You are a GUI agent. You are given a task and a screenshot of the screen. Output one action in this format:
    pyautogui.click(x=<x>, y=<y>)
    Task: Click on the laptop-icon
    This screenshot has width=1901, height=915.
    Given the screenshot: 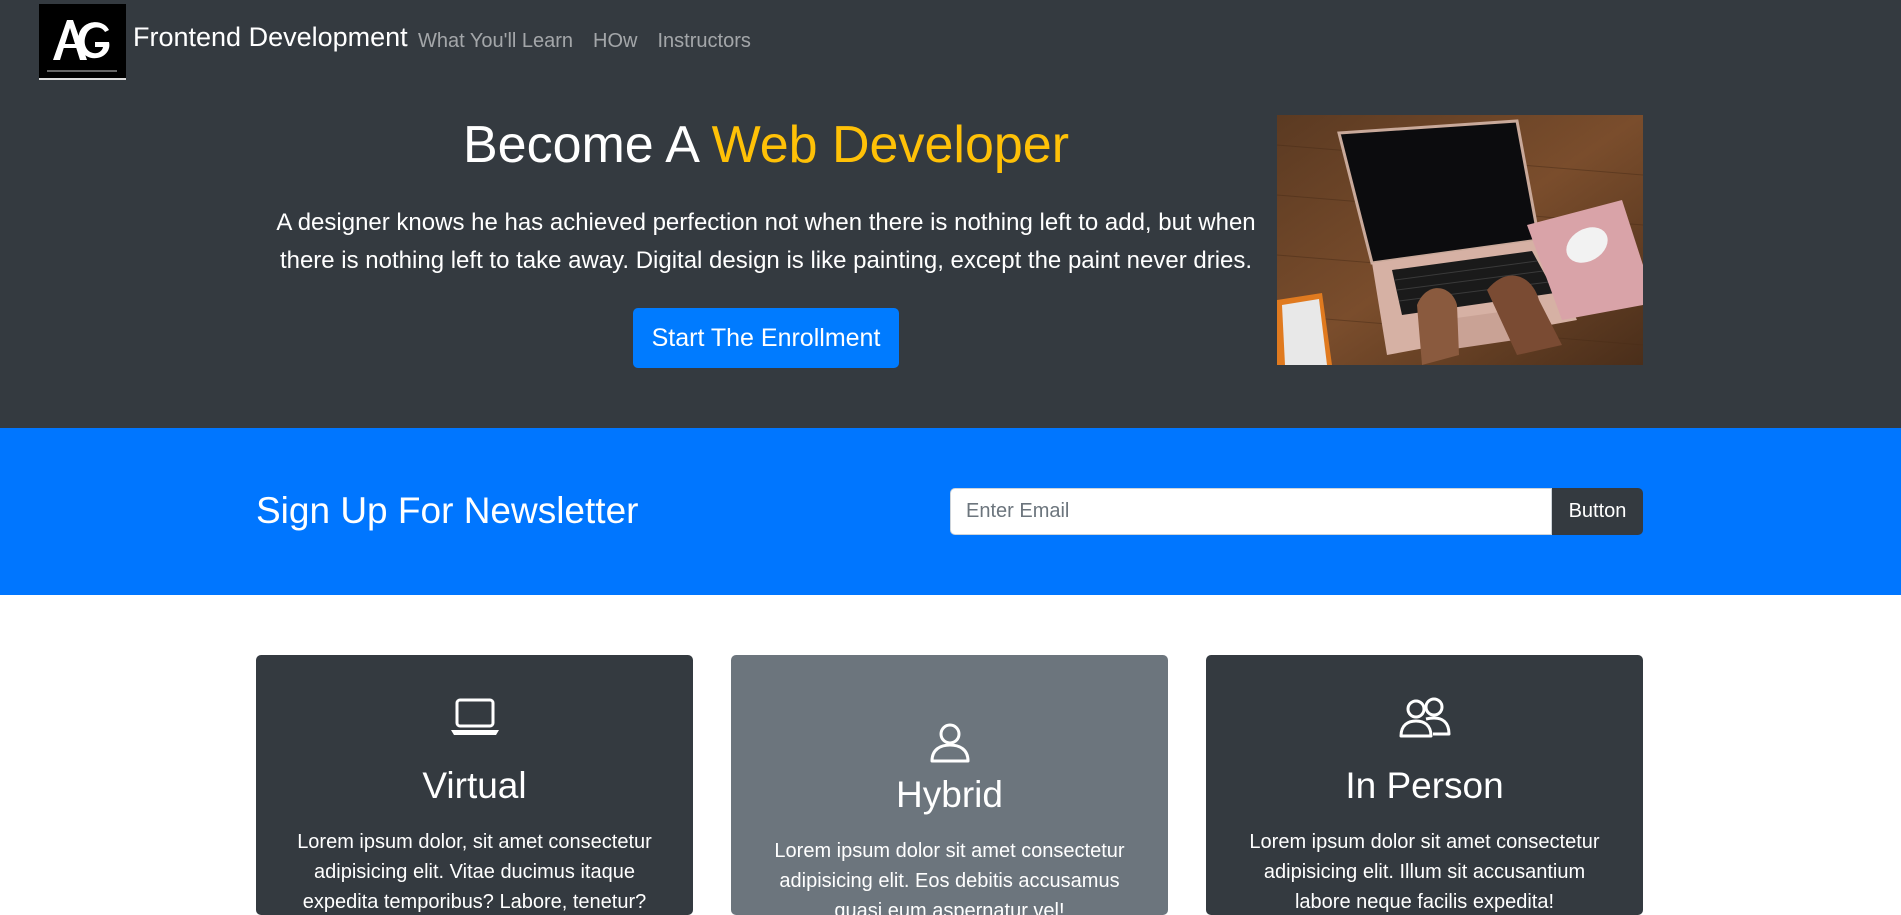 What is the action you would take?
    pyautogui.click(x=474, y=717)
    